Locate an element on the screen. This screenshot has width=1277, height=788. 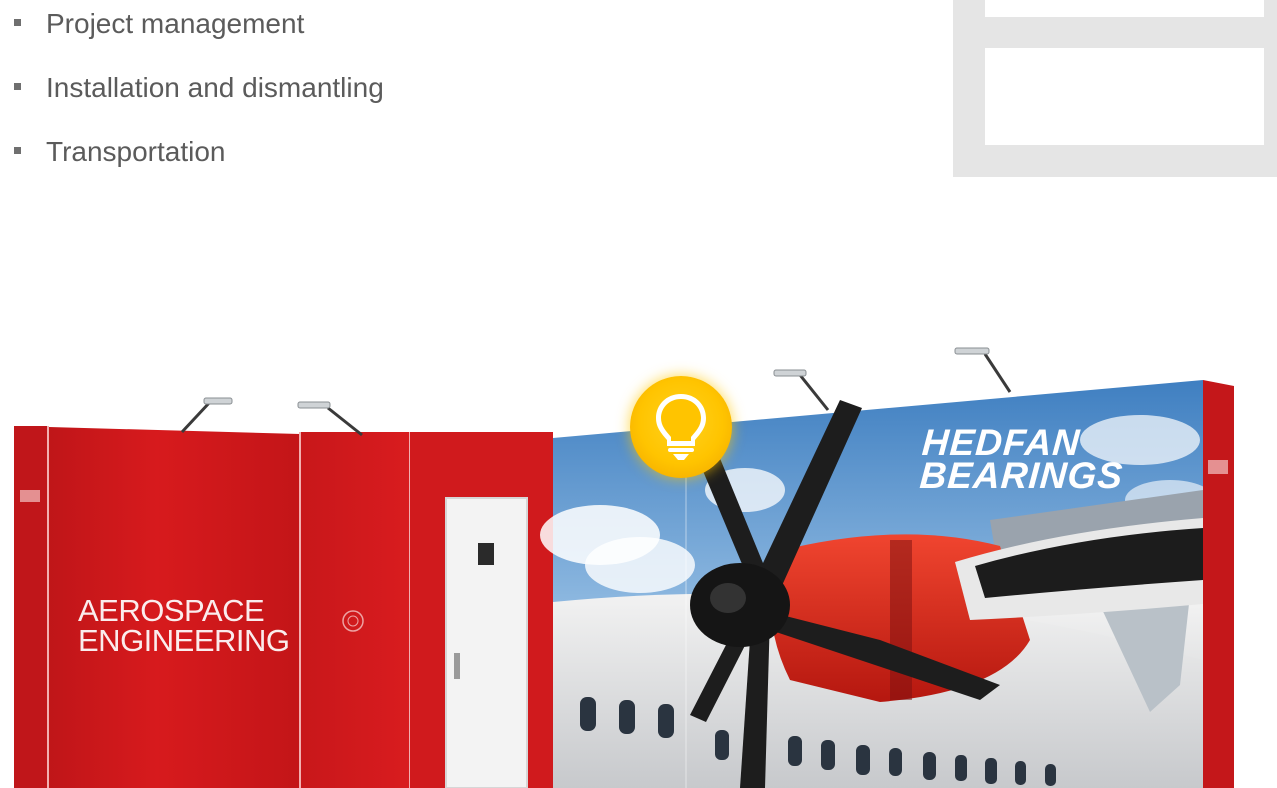
service-label: Project management is located at coordinates (175, 23).